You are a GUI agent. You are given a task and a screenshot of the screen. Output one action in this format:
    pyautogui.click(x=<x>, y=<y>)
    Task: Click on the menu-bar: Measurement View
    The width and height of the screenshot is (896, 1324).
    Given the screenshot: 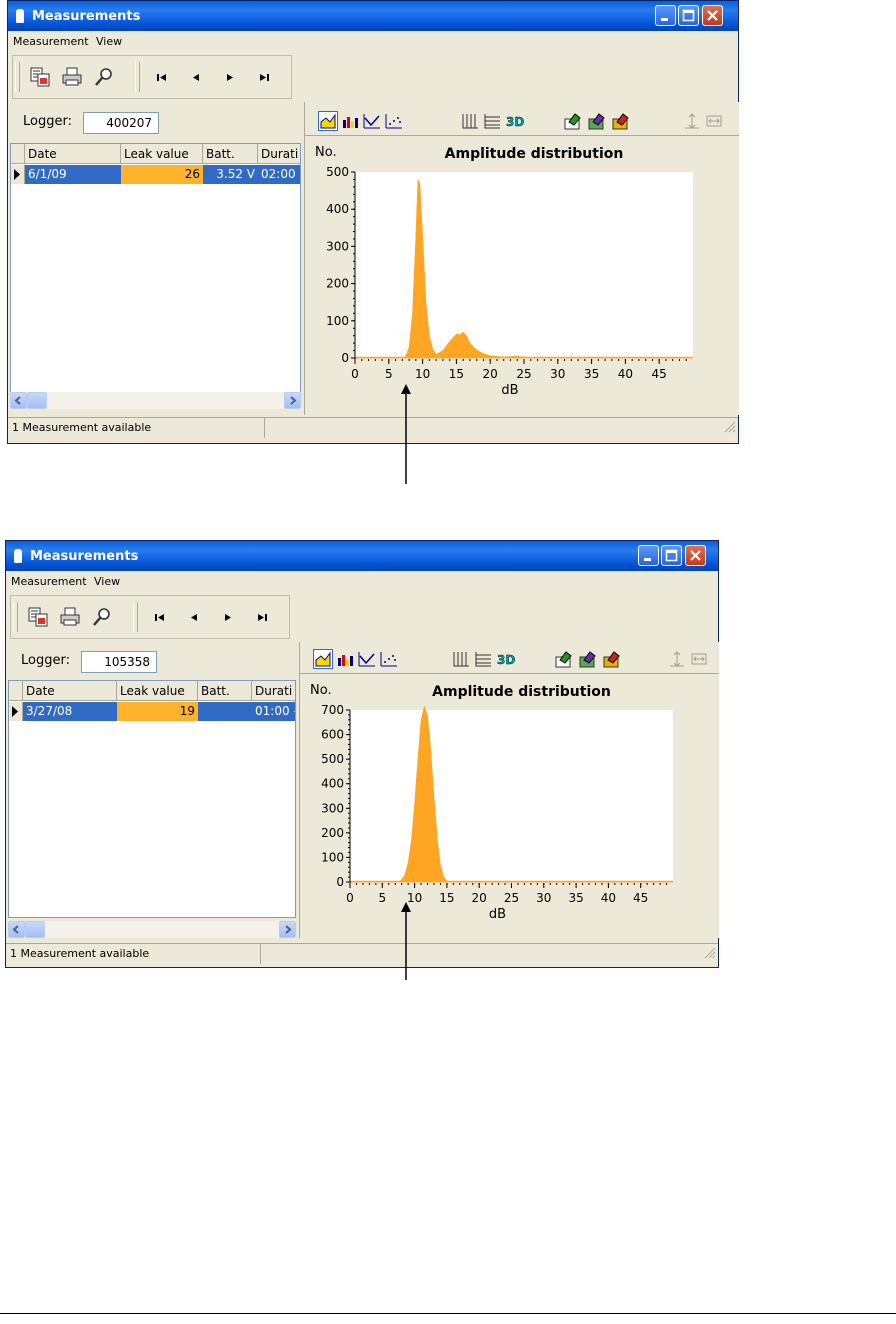 What is the action you would take?
    pyautogui.click(x=362, y=581)
    